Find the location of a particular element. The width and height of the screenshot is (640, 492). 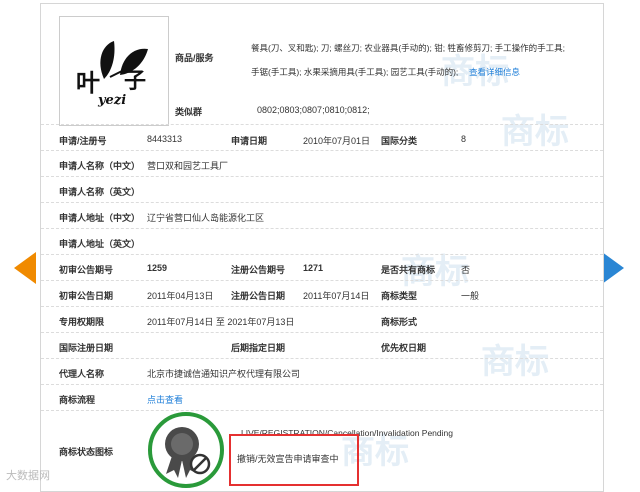

shared-value: 否 is located at coordinates (466, 270).